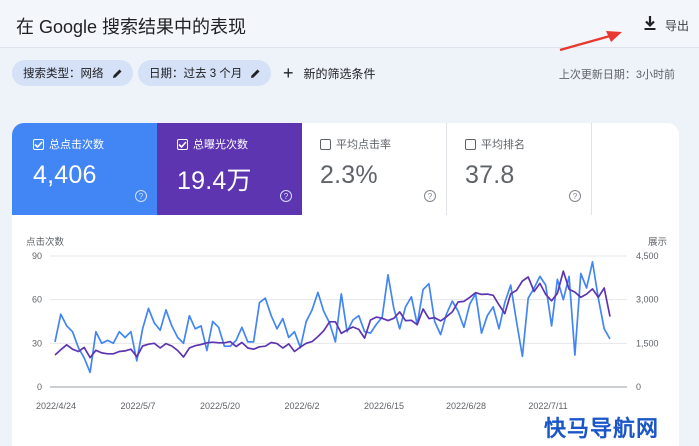 The height and width of the screenshot is (446, 699). What do you see at coordinates (137, 406) in the screenshot?
I see `x-tick-label: 2022/5/7` at bounding box center [137, 406].